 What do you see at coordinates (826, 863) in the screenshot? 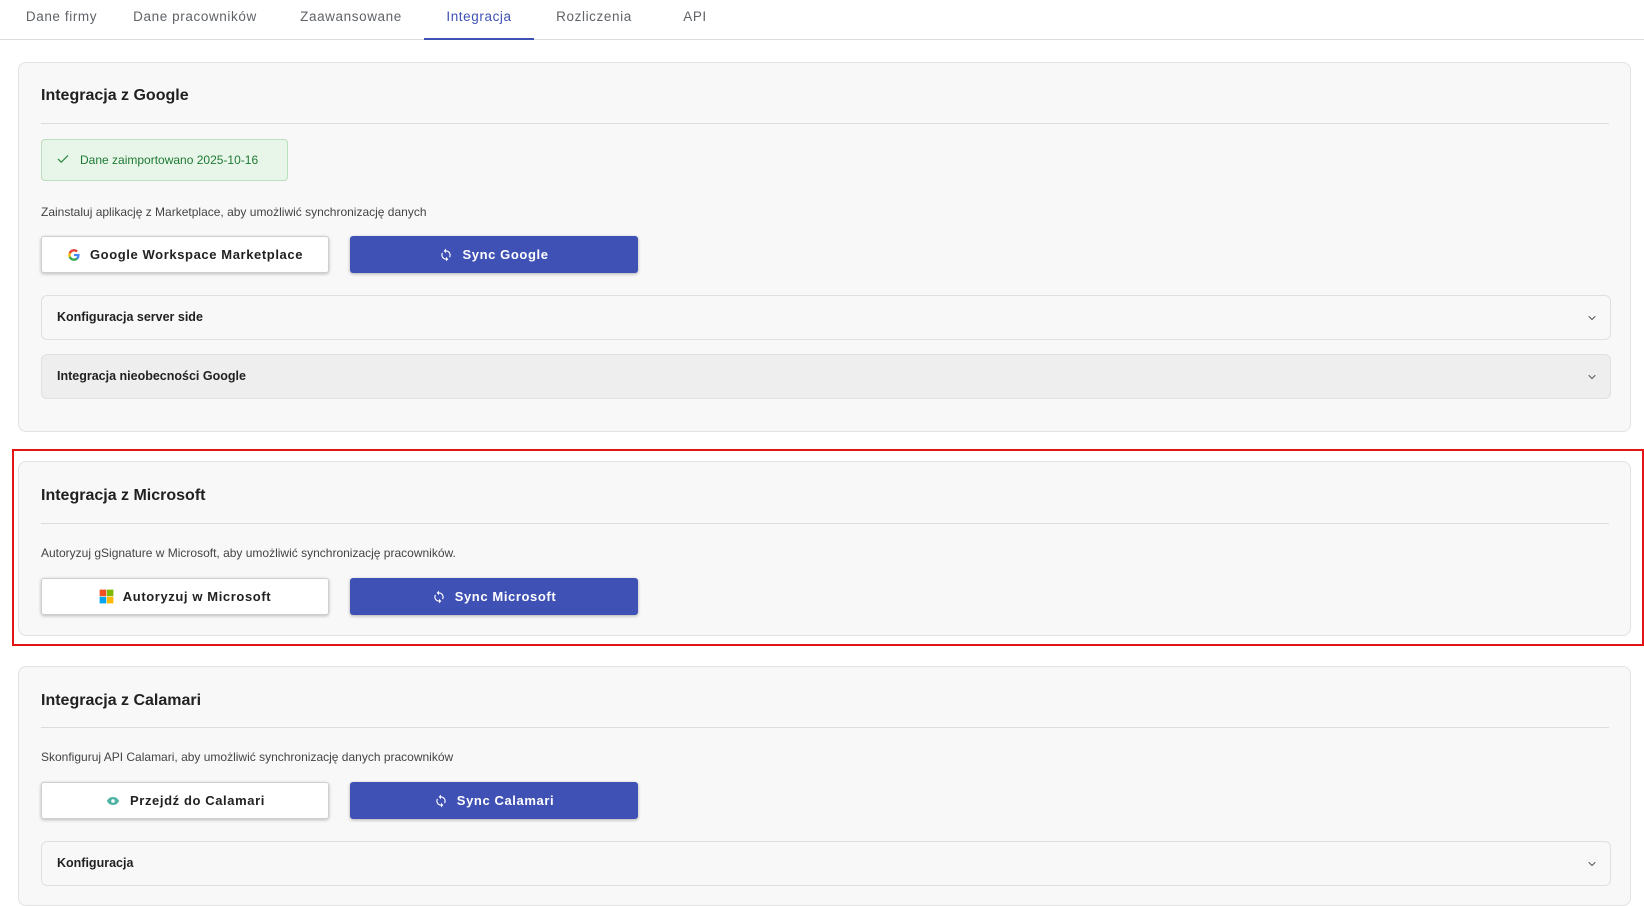
I see `accordion-calamari-config: Konfiguracja` at bounding box center [826, 863].